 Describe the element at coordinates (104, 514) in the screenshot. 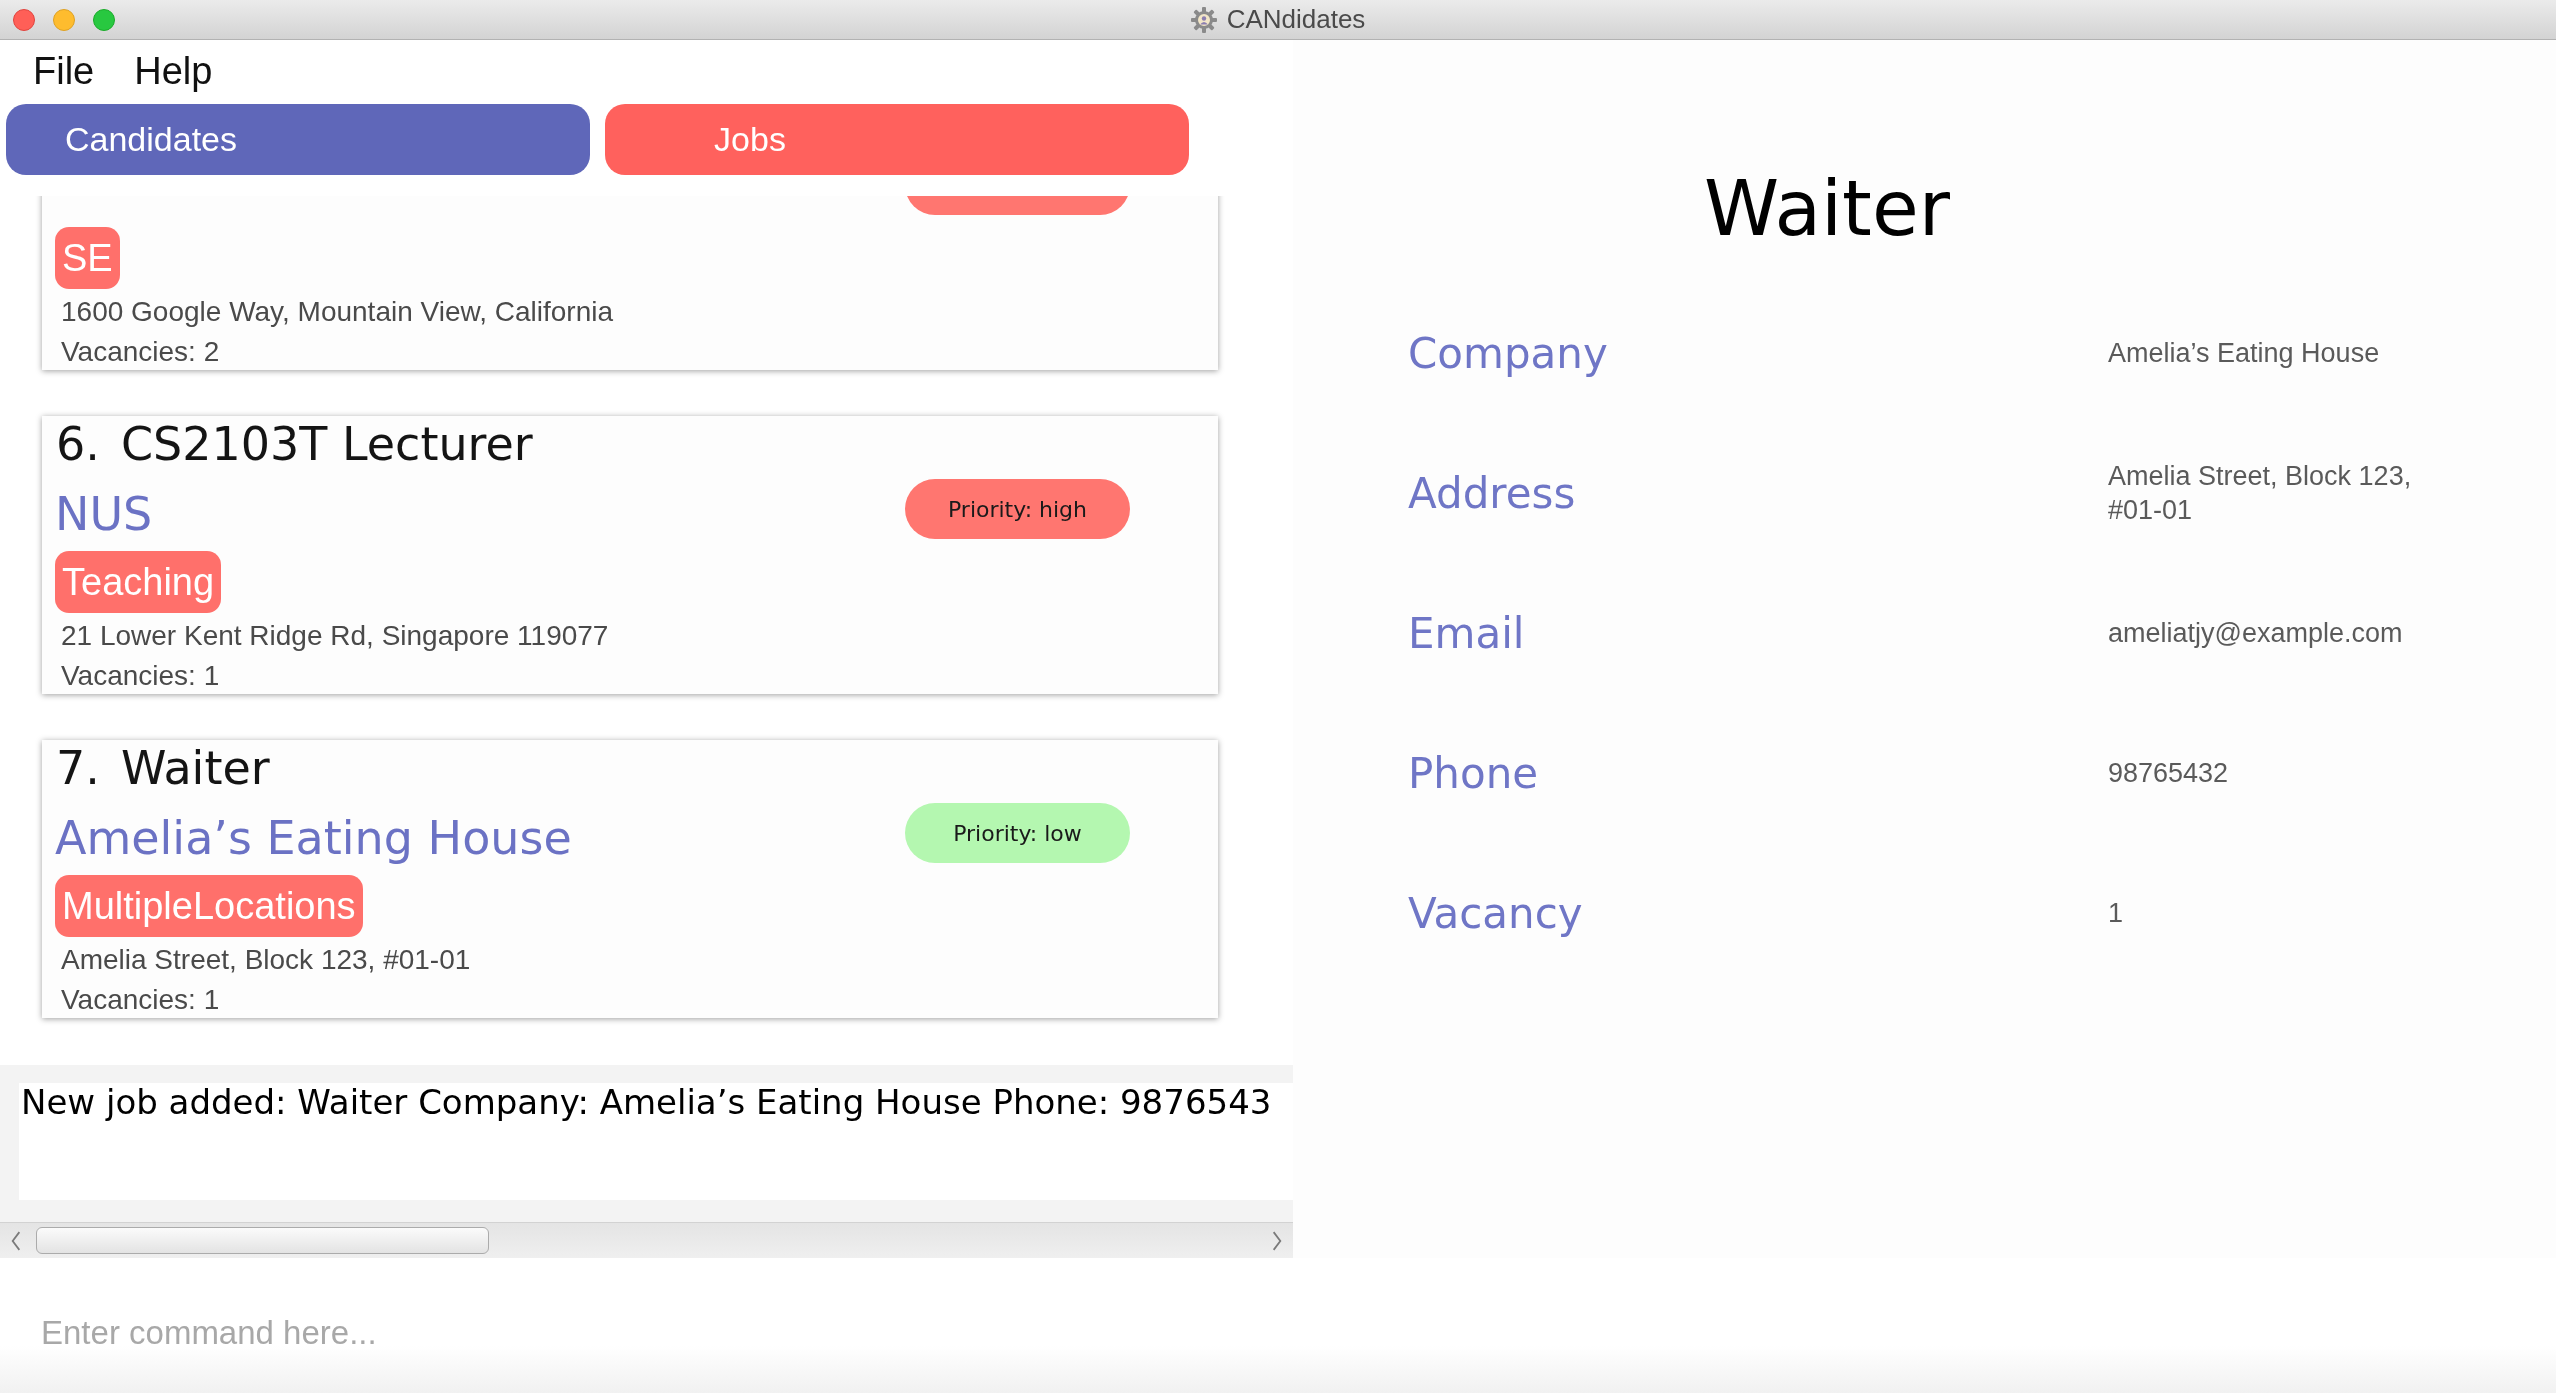

I see `company-name: NUS` at that location.